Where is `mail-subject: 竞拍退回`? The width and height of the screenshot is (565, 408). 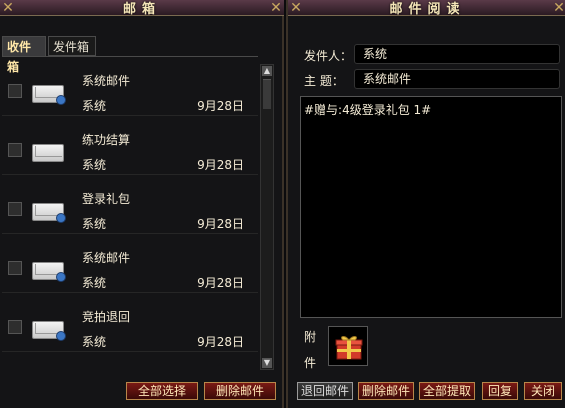
mail-subject: 竞拍退回 is located at coordinates (106, 317).